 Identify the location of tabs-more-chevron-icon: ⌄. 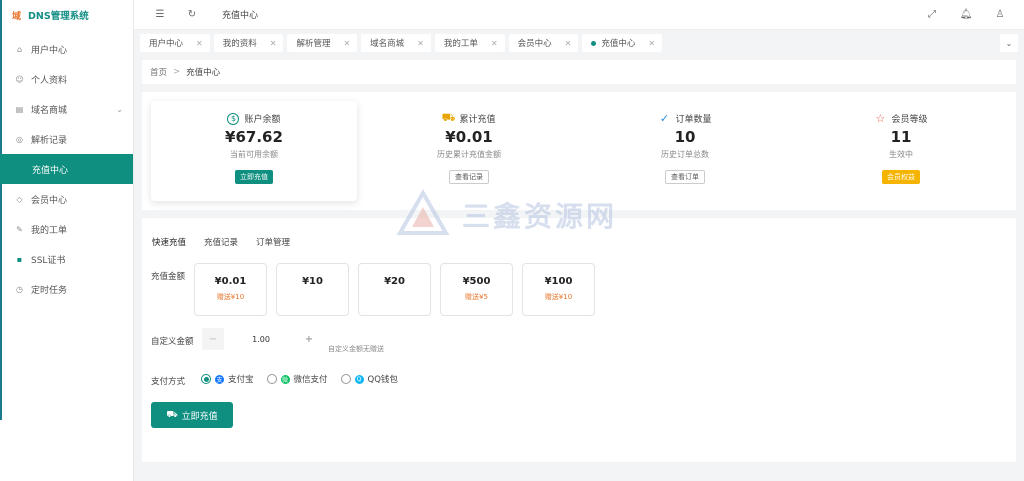
(1009, 43).